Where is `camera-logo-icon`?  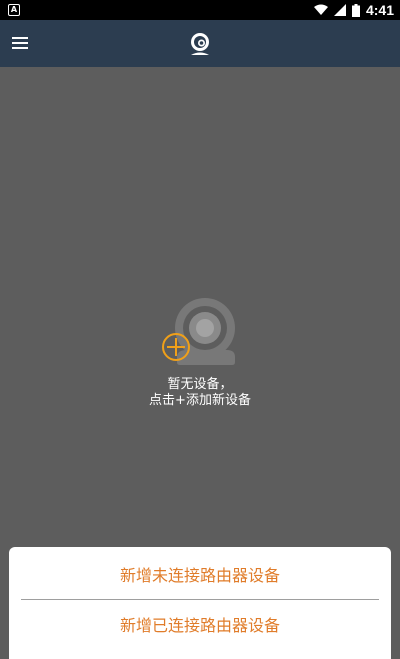
camera-logo-icon is located at coordinates (200, 43).